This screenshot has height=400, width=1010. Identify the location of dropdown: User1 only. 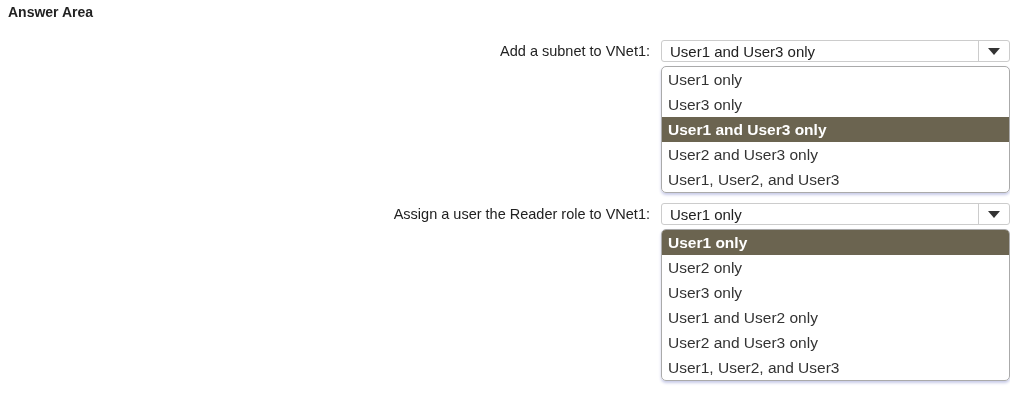
(835, 214).